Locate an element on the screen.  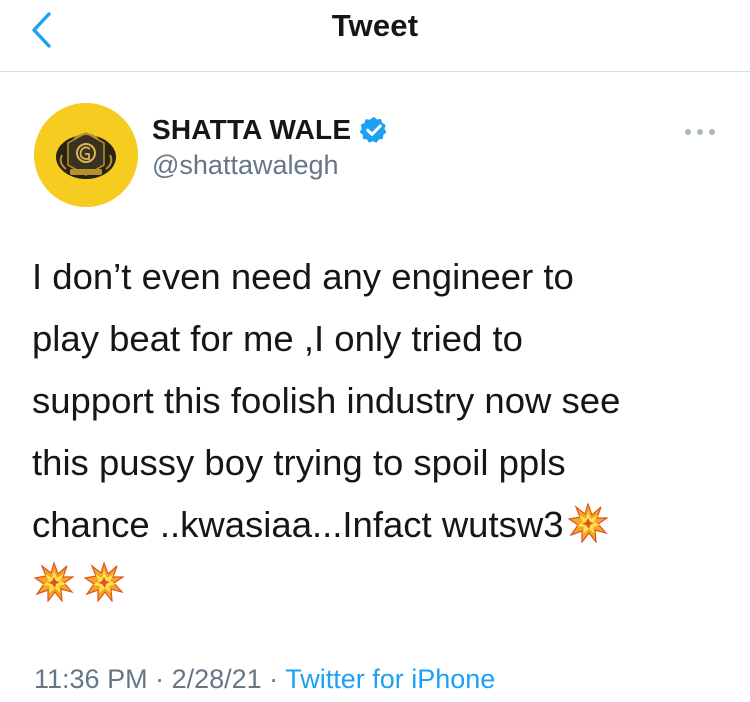
tweet-source-link: Twitter for iPhone is located at coordinates (390, 679).